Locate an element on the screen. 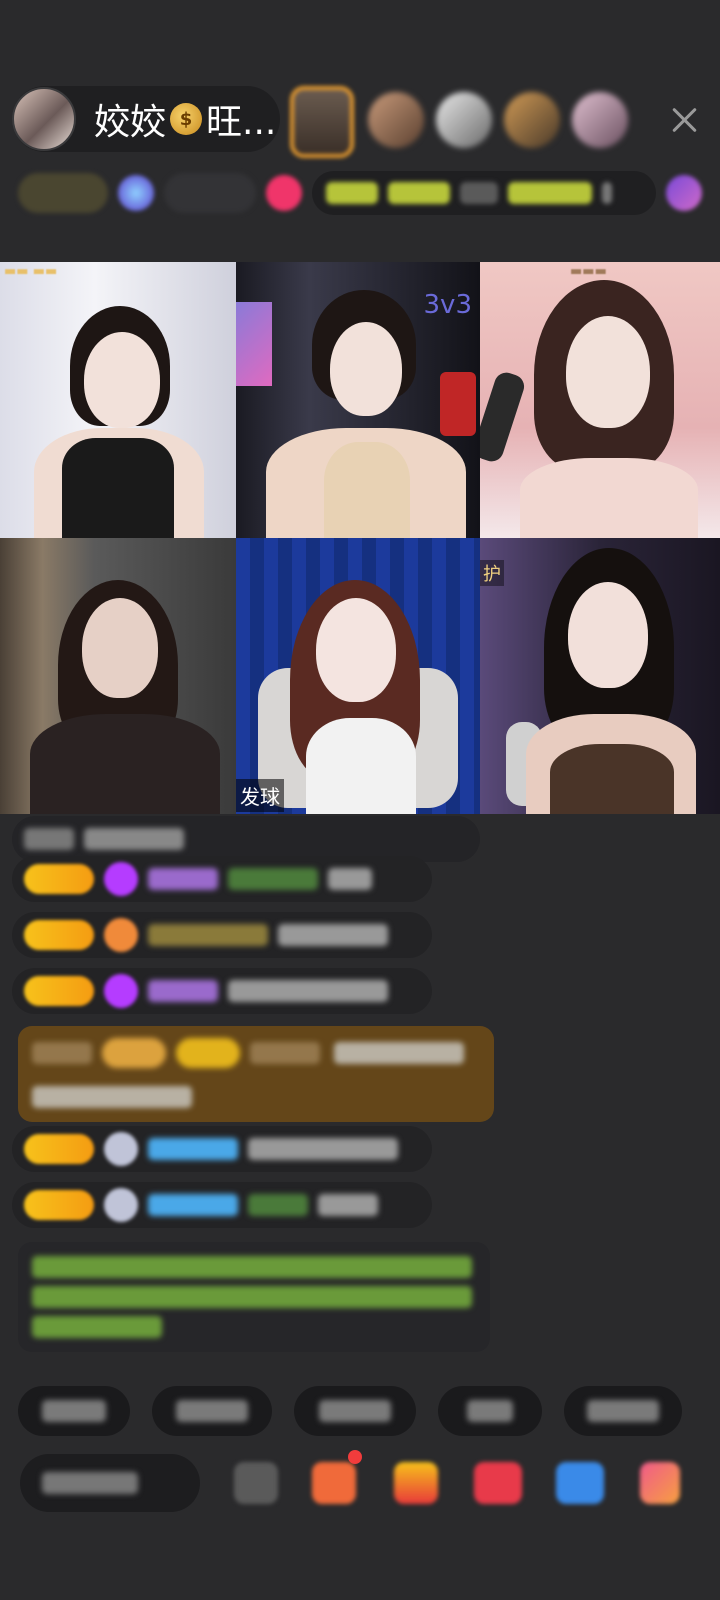 The image size is (720, 1600). quick-reply-row is located at coordinates (350, 1412).